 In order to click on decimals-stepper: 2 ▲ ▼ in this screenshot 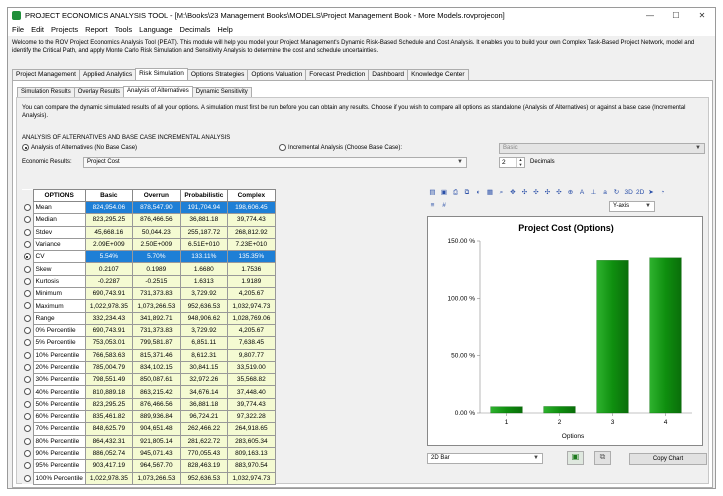, I will do `click(512, 162)`.